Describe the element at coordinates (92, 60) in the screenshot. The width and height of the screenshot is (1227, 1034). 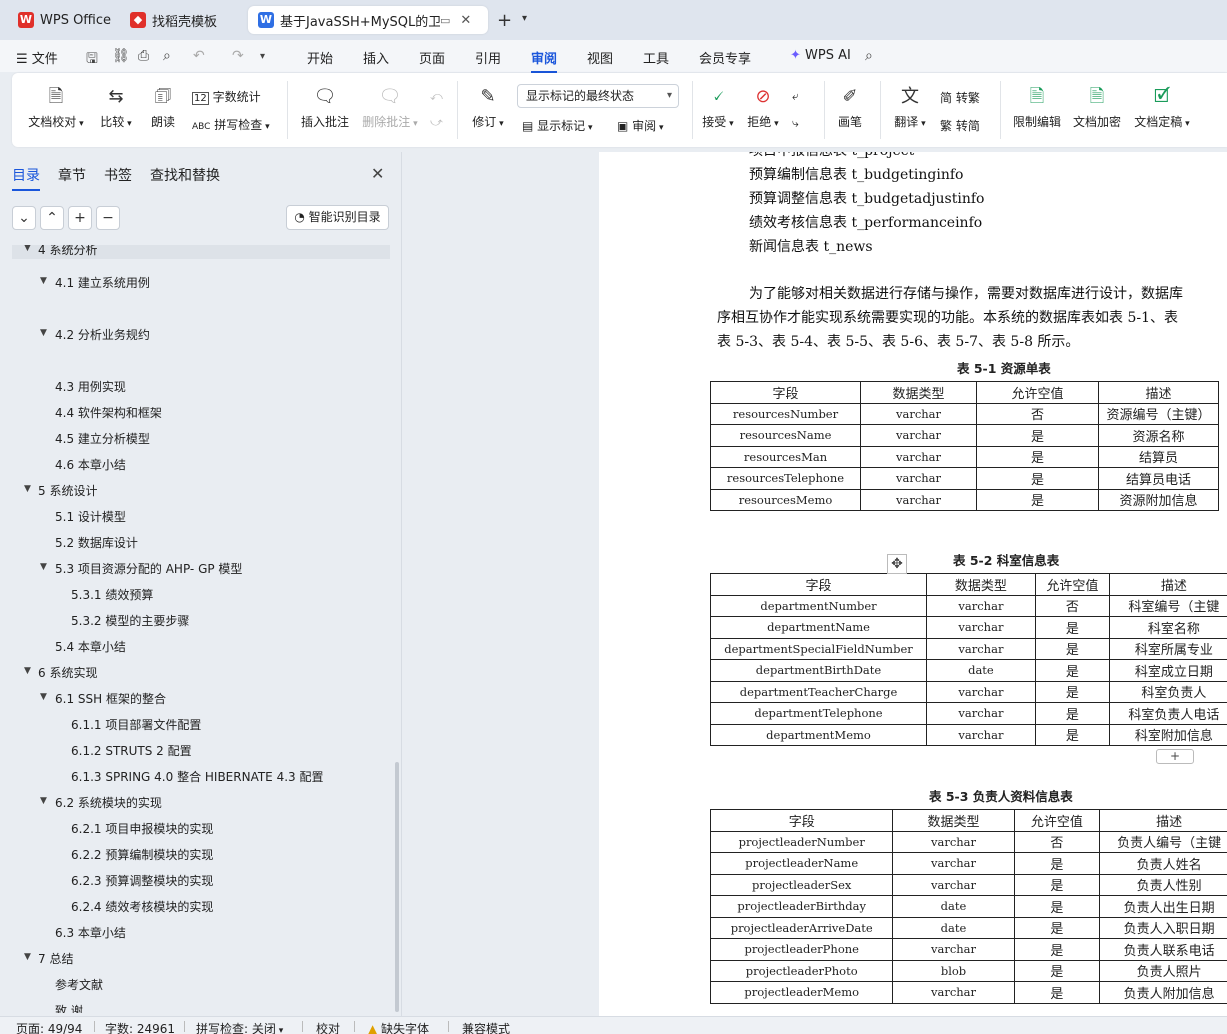
I see `save-icon: 🖫` at that location.